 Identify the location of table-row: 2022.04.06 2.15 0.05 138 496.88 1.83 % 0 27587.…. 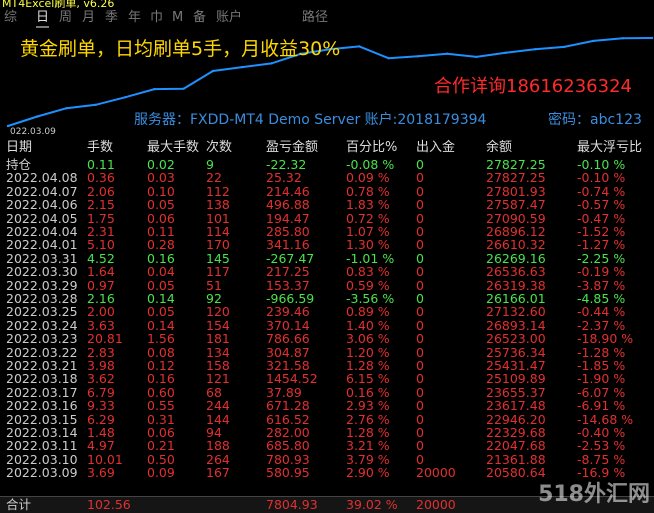
(327, 204).